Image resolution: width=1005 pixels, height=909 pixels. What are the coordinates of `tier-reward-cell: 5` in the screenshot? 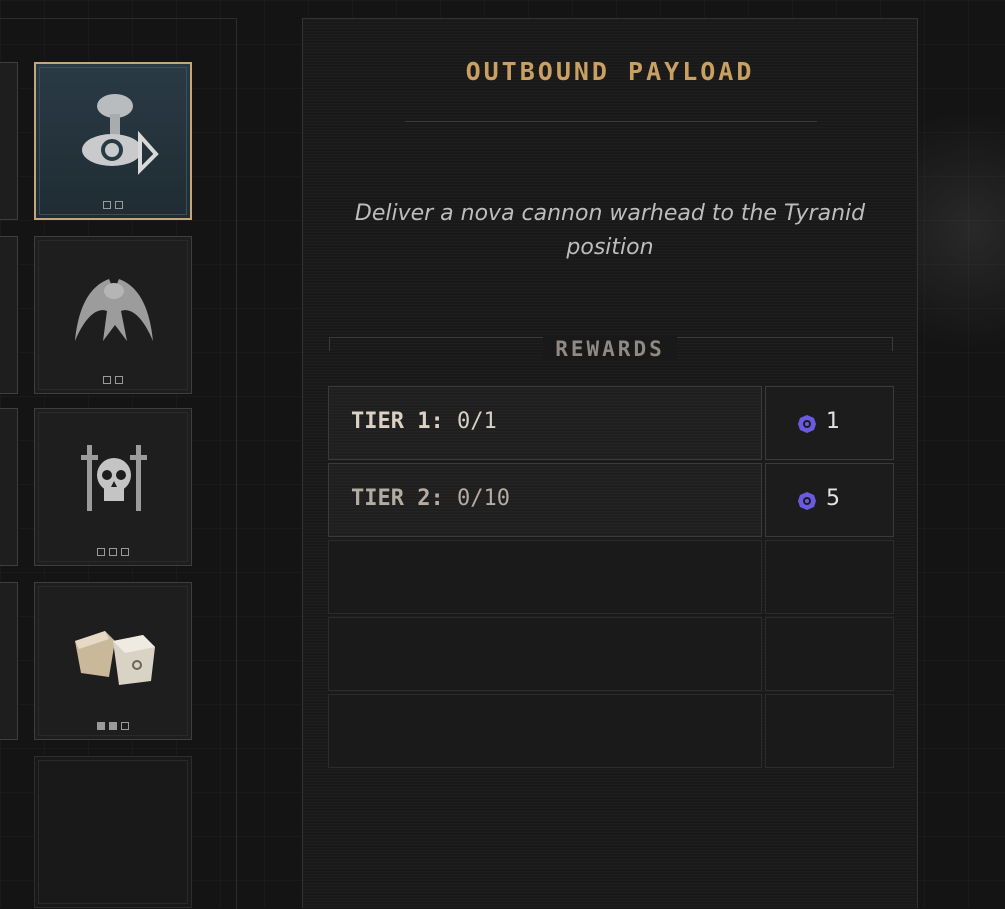 It's located at (829, 500).